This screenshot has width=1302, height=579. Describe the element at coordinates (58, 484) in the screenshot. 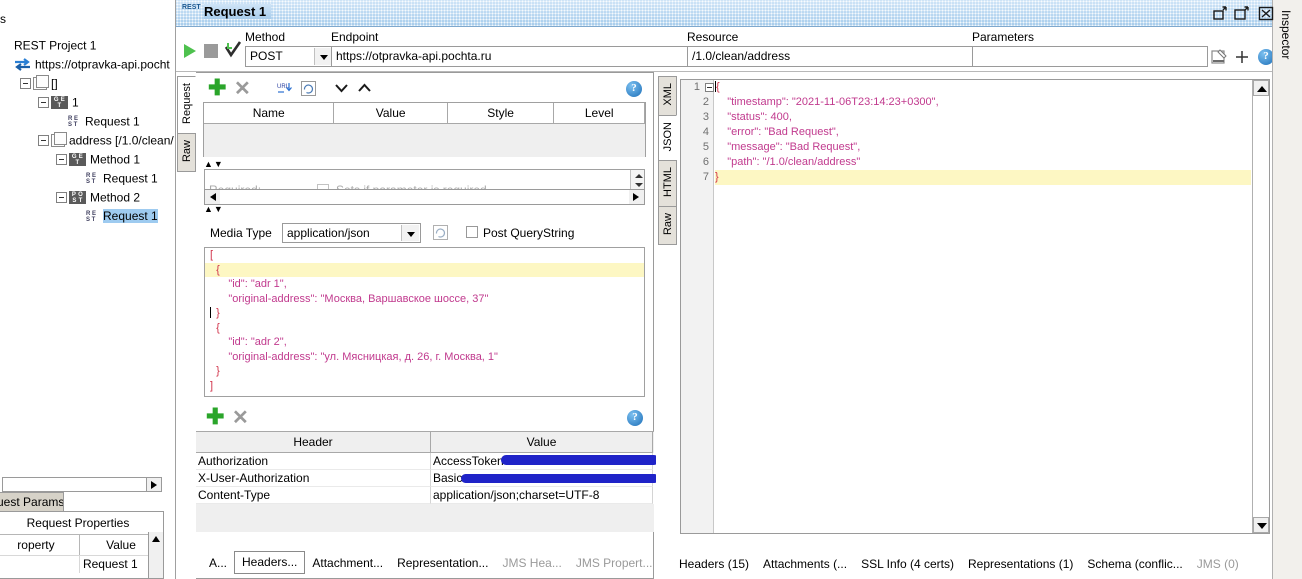

I see `navigator-hscroll-thumb` at that location.